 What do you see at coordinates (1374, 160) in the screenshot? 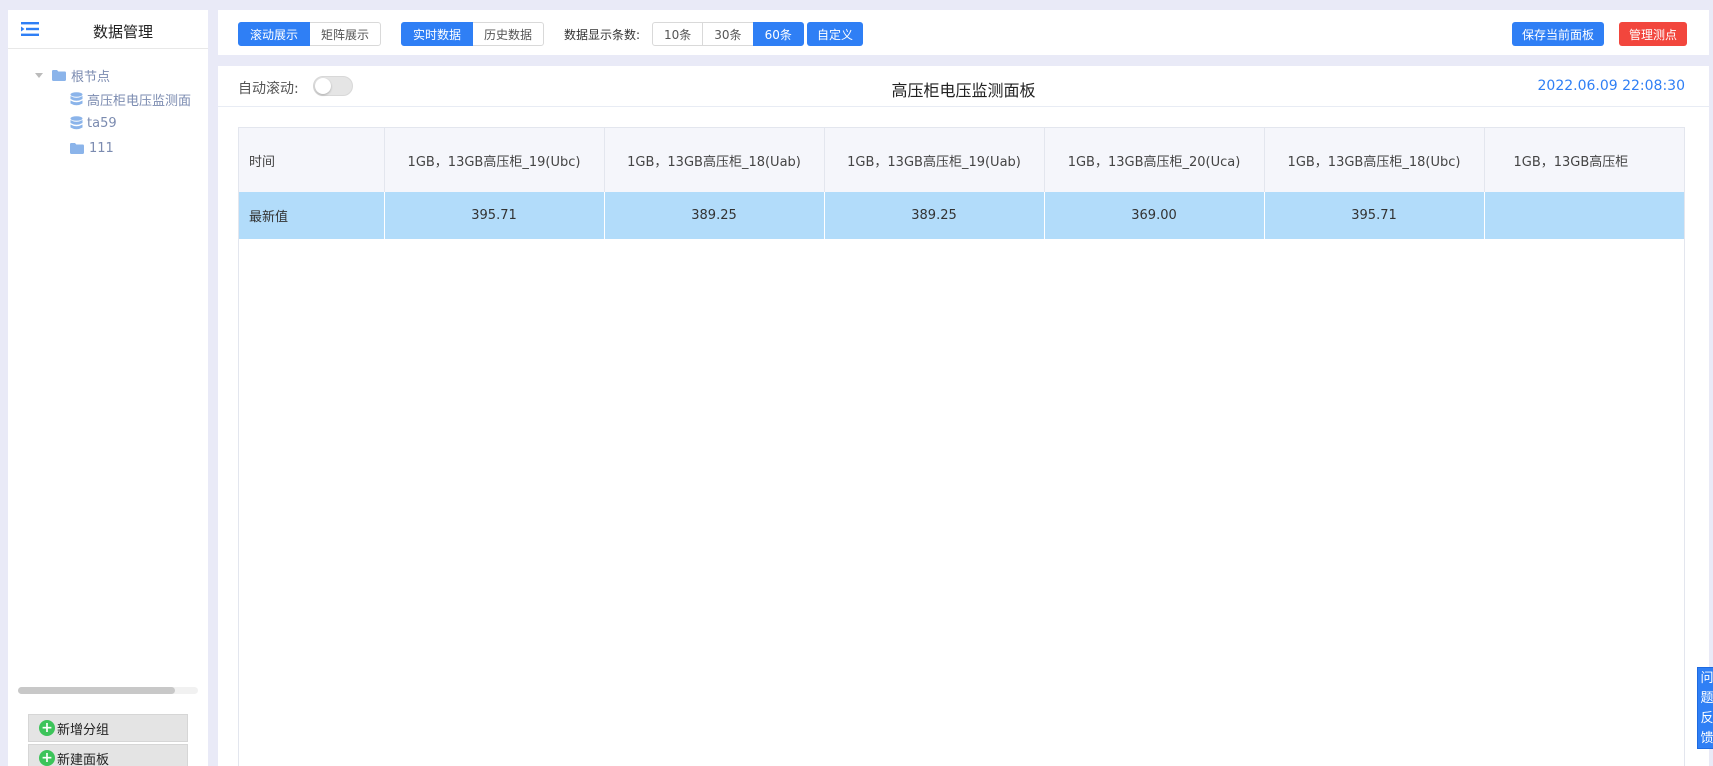
I see `column-header: 1GB，13GB高压柜_18(Ubc)` at bounding box center [1374, 160].